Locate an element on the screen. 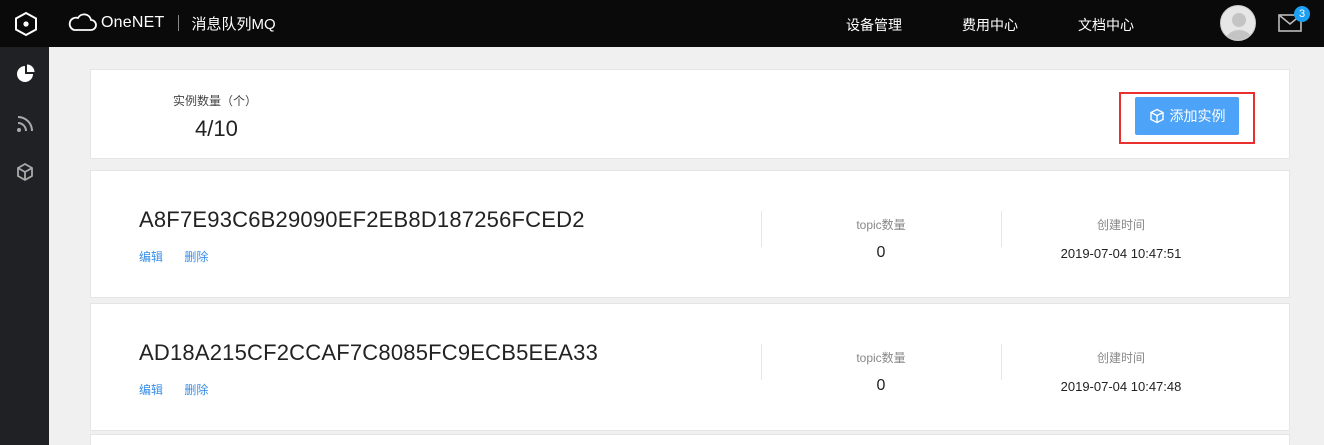 Image resolution: width=1324 pixels, height=445 pixels. add-instance-button: 添加实例 is located at coordinates (1187, 116).